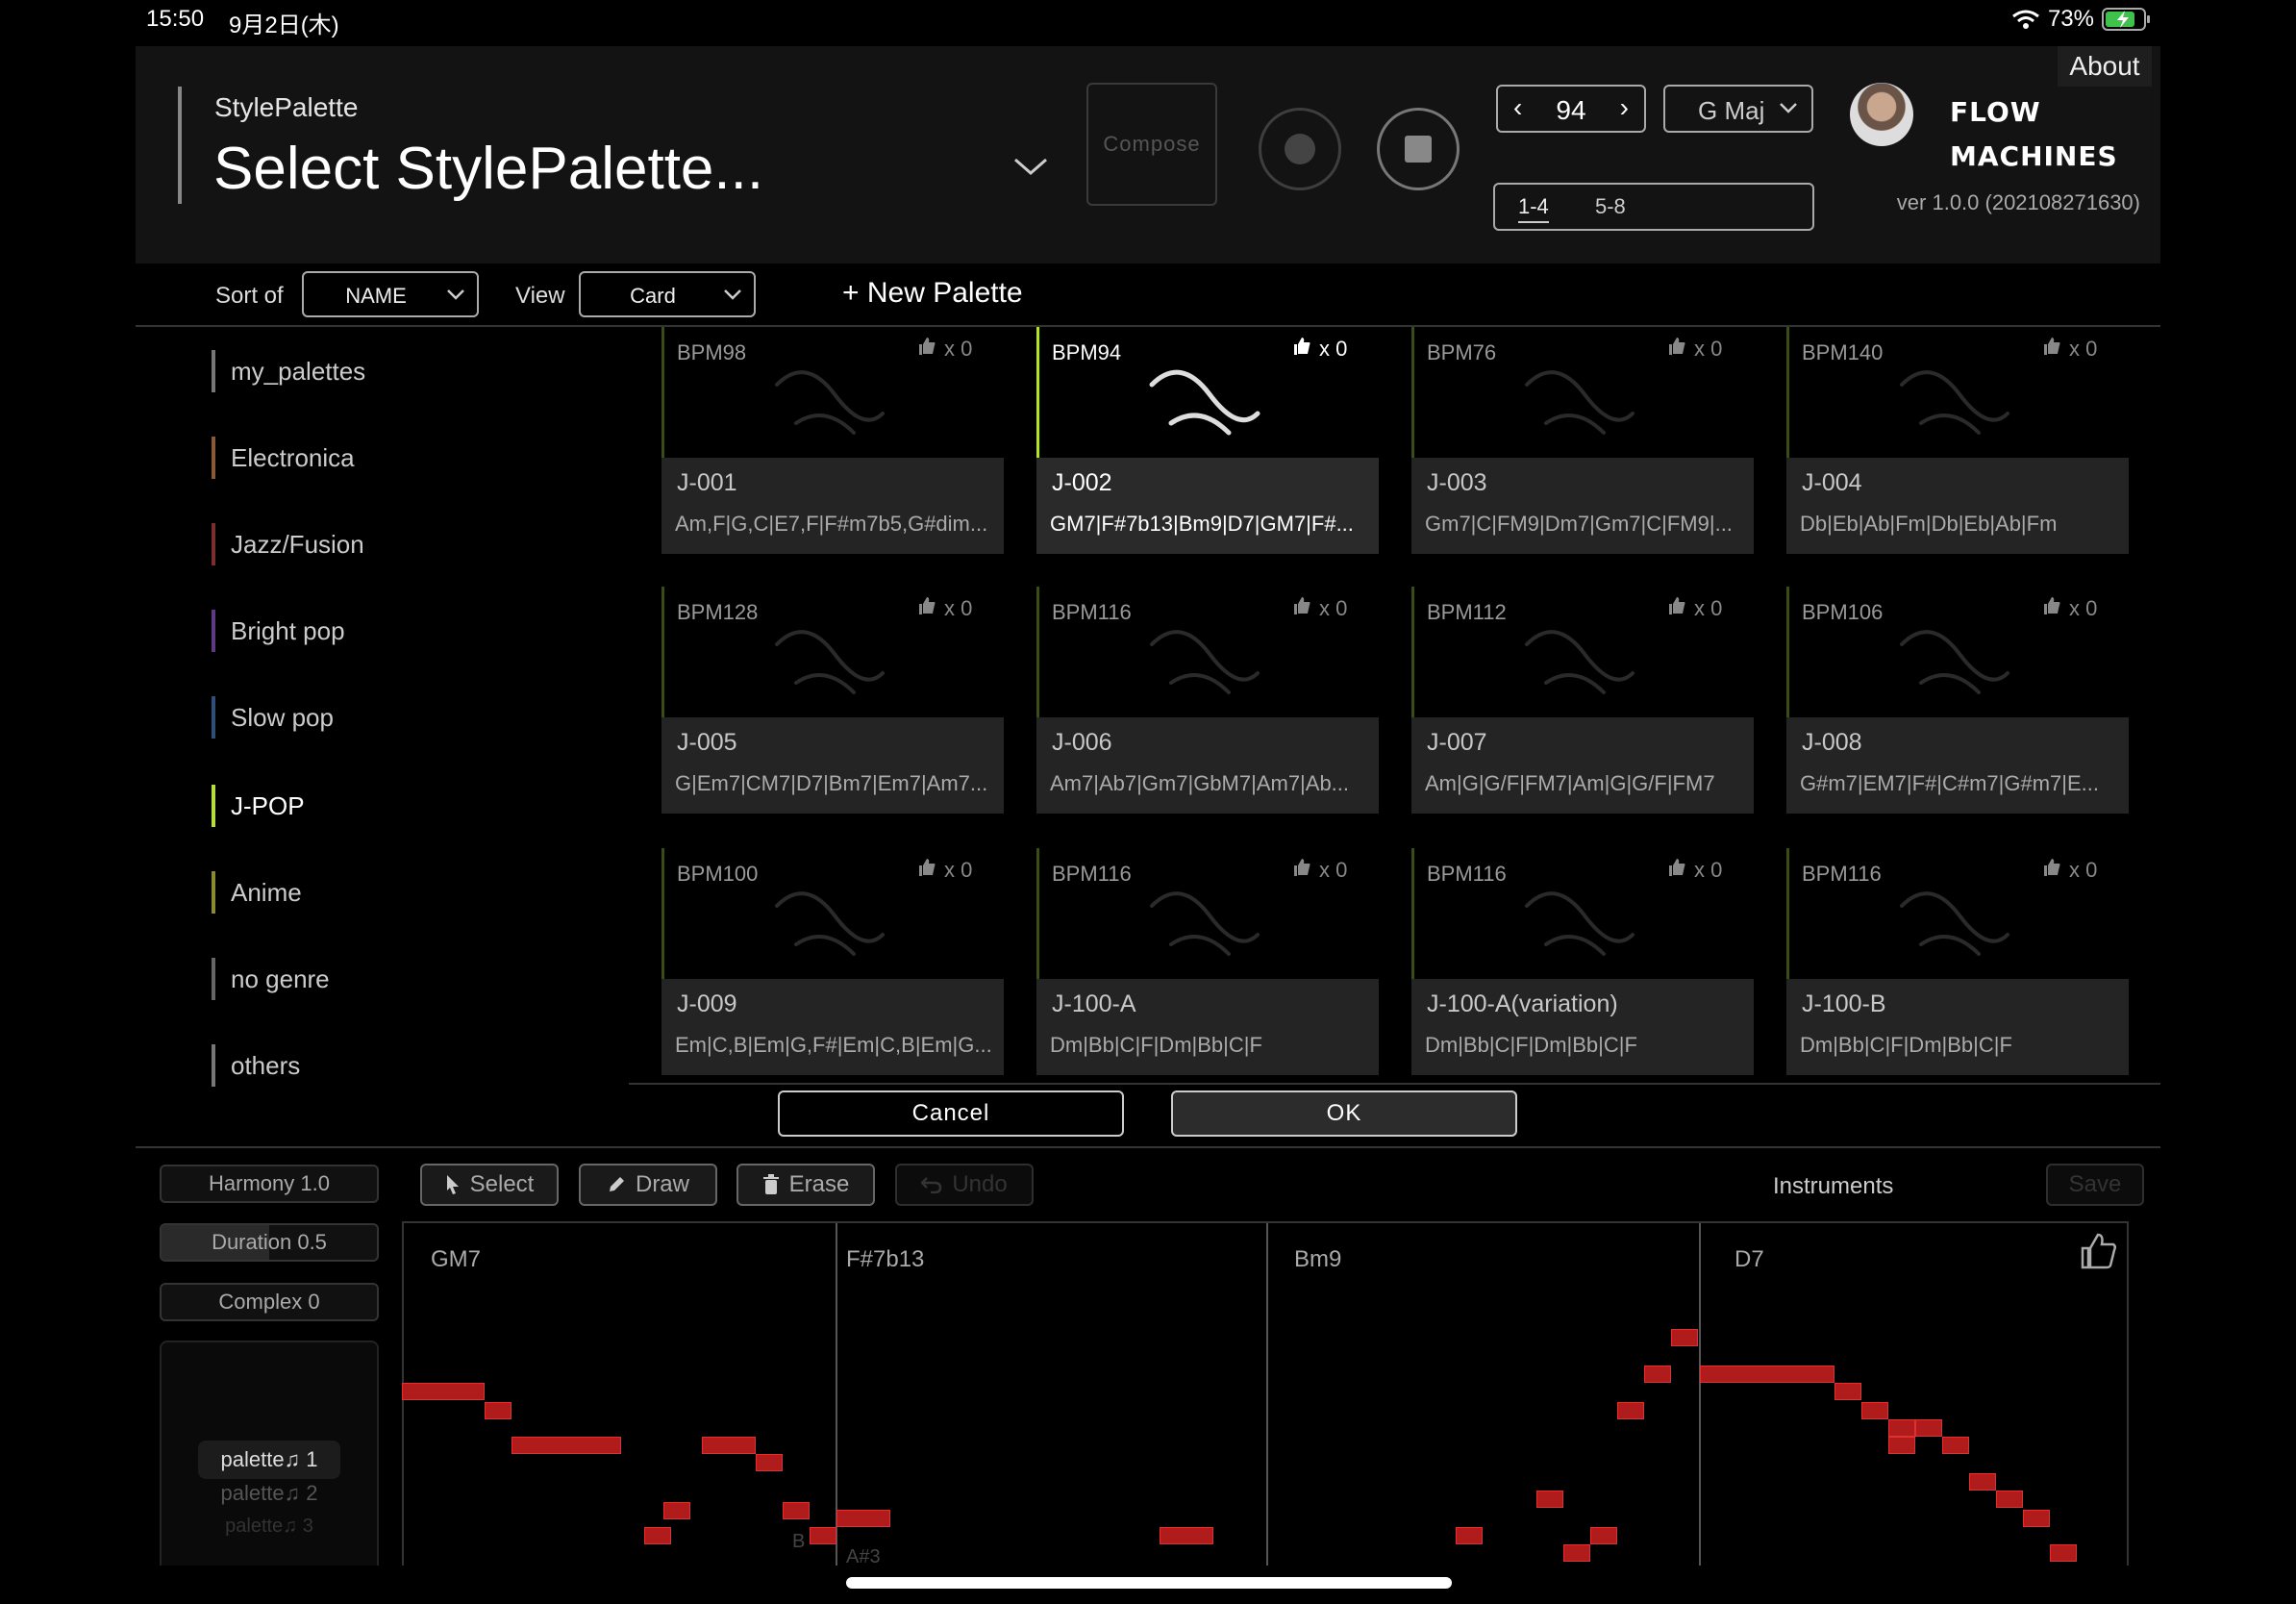 The height and width of the screenshot is (1604, 2296). What do you see at coordinates (273, 717) in the screenshot?
I see `genre-item-slow-pop: Slow pop` at bounding box center [273, 717].